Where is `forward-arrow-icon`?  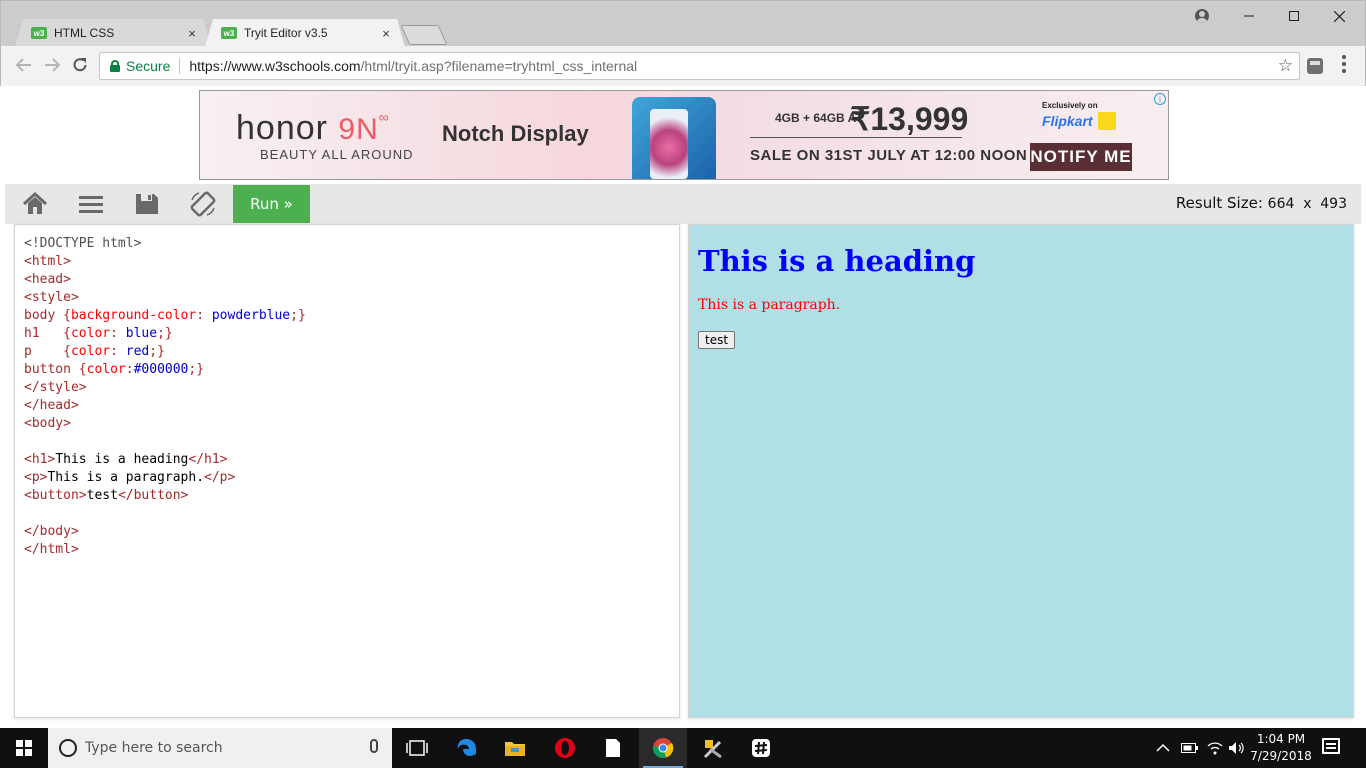
forward-arrow-icon is located at coordinates (52, 65).